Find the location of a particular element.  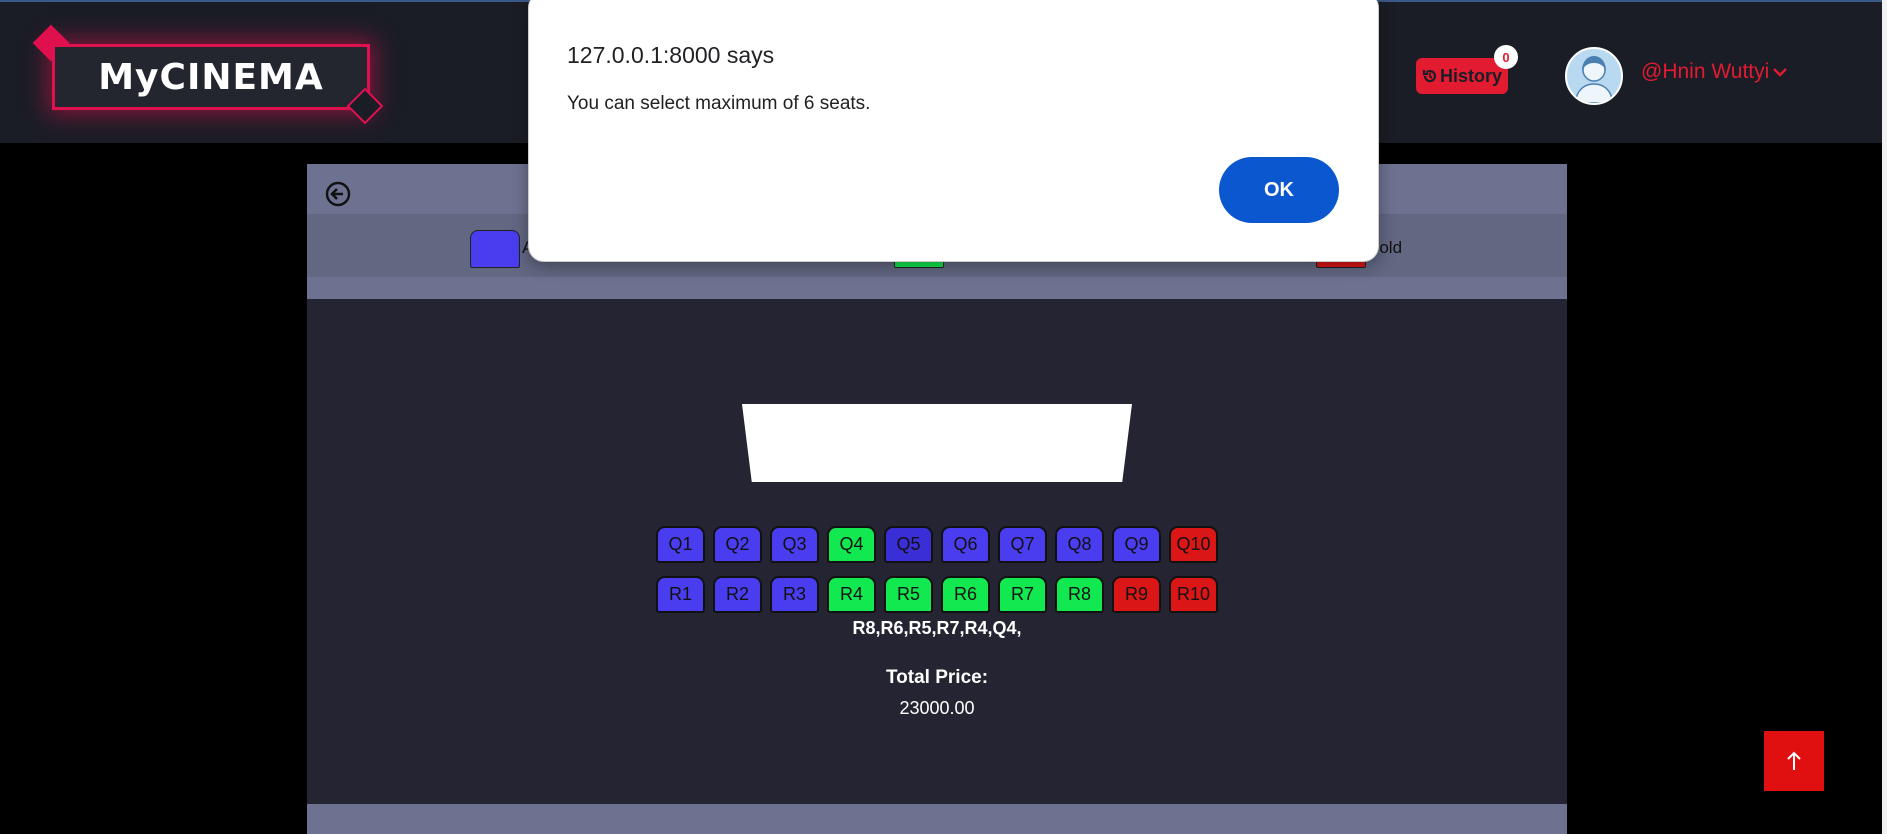

seat-r5: R5 is located at coordinates (908, 594).